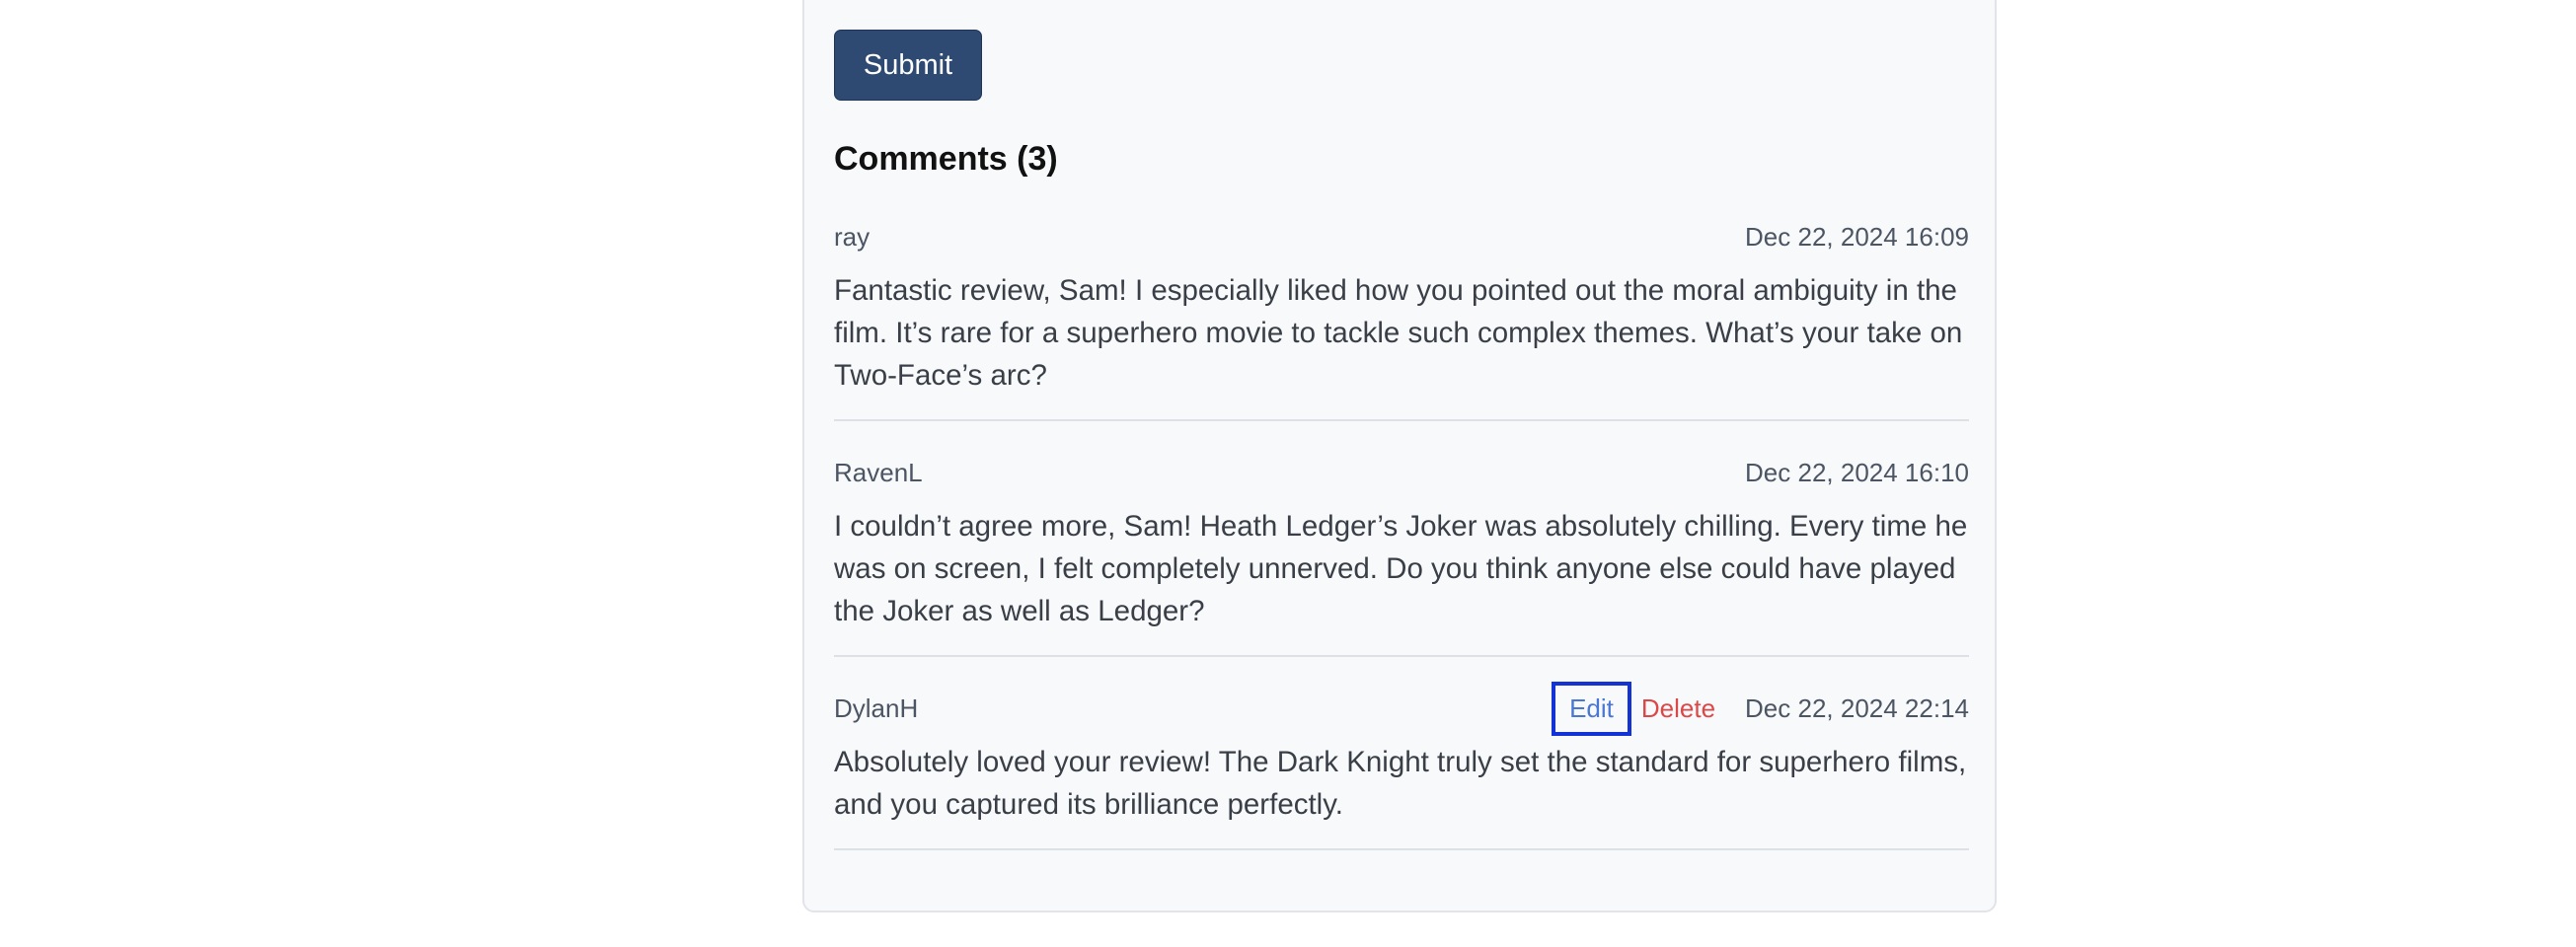 The width and height of the screenshot is (2576, 947). Describe the element at coordinates (1678, 708) in the screenshot. I see `delete-comment-link: Delete` at that location.